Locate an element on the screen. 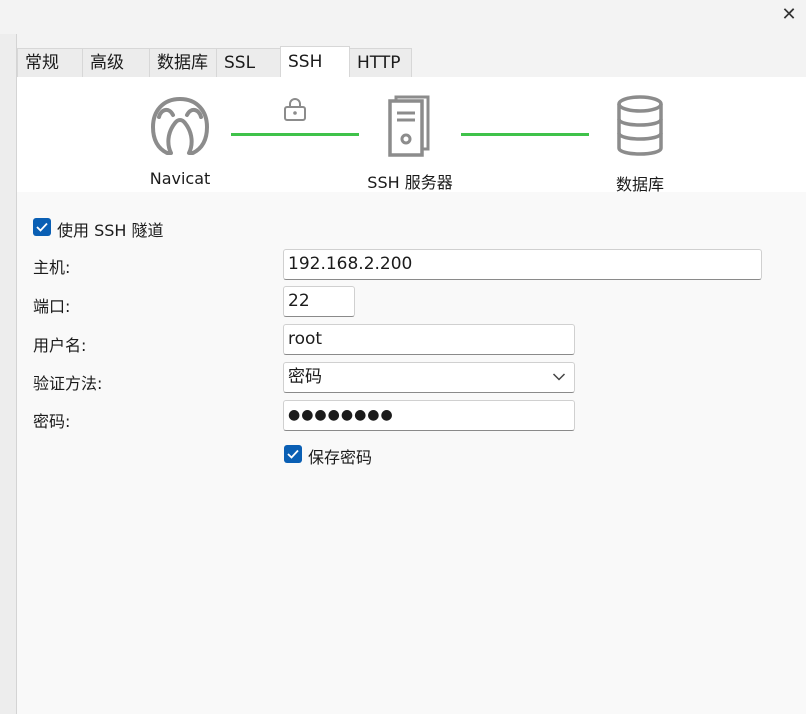 This screenshot has height=714, width=806. port-label: 端口: is located at coordinates (52, 306).